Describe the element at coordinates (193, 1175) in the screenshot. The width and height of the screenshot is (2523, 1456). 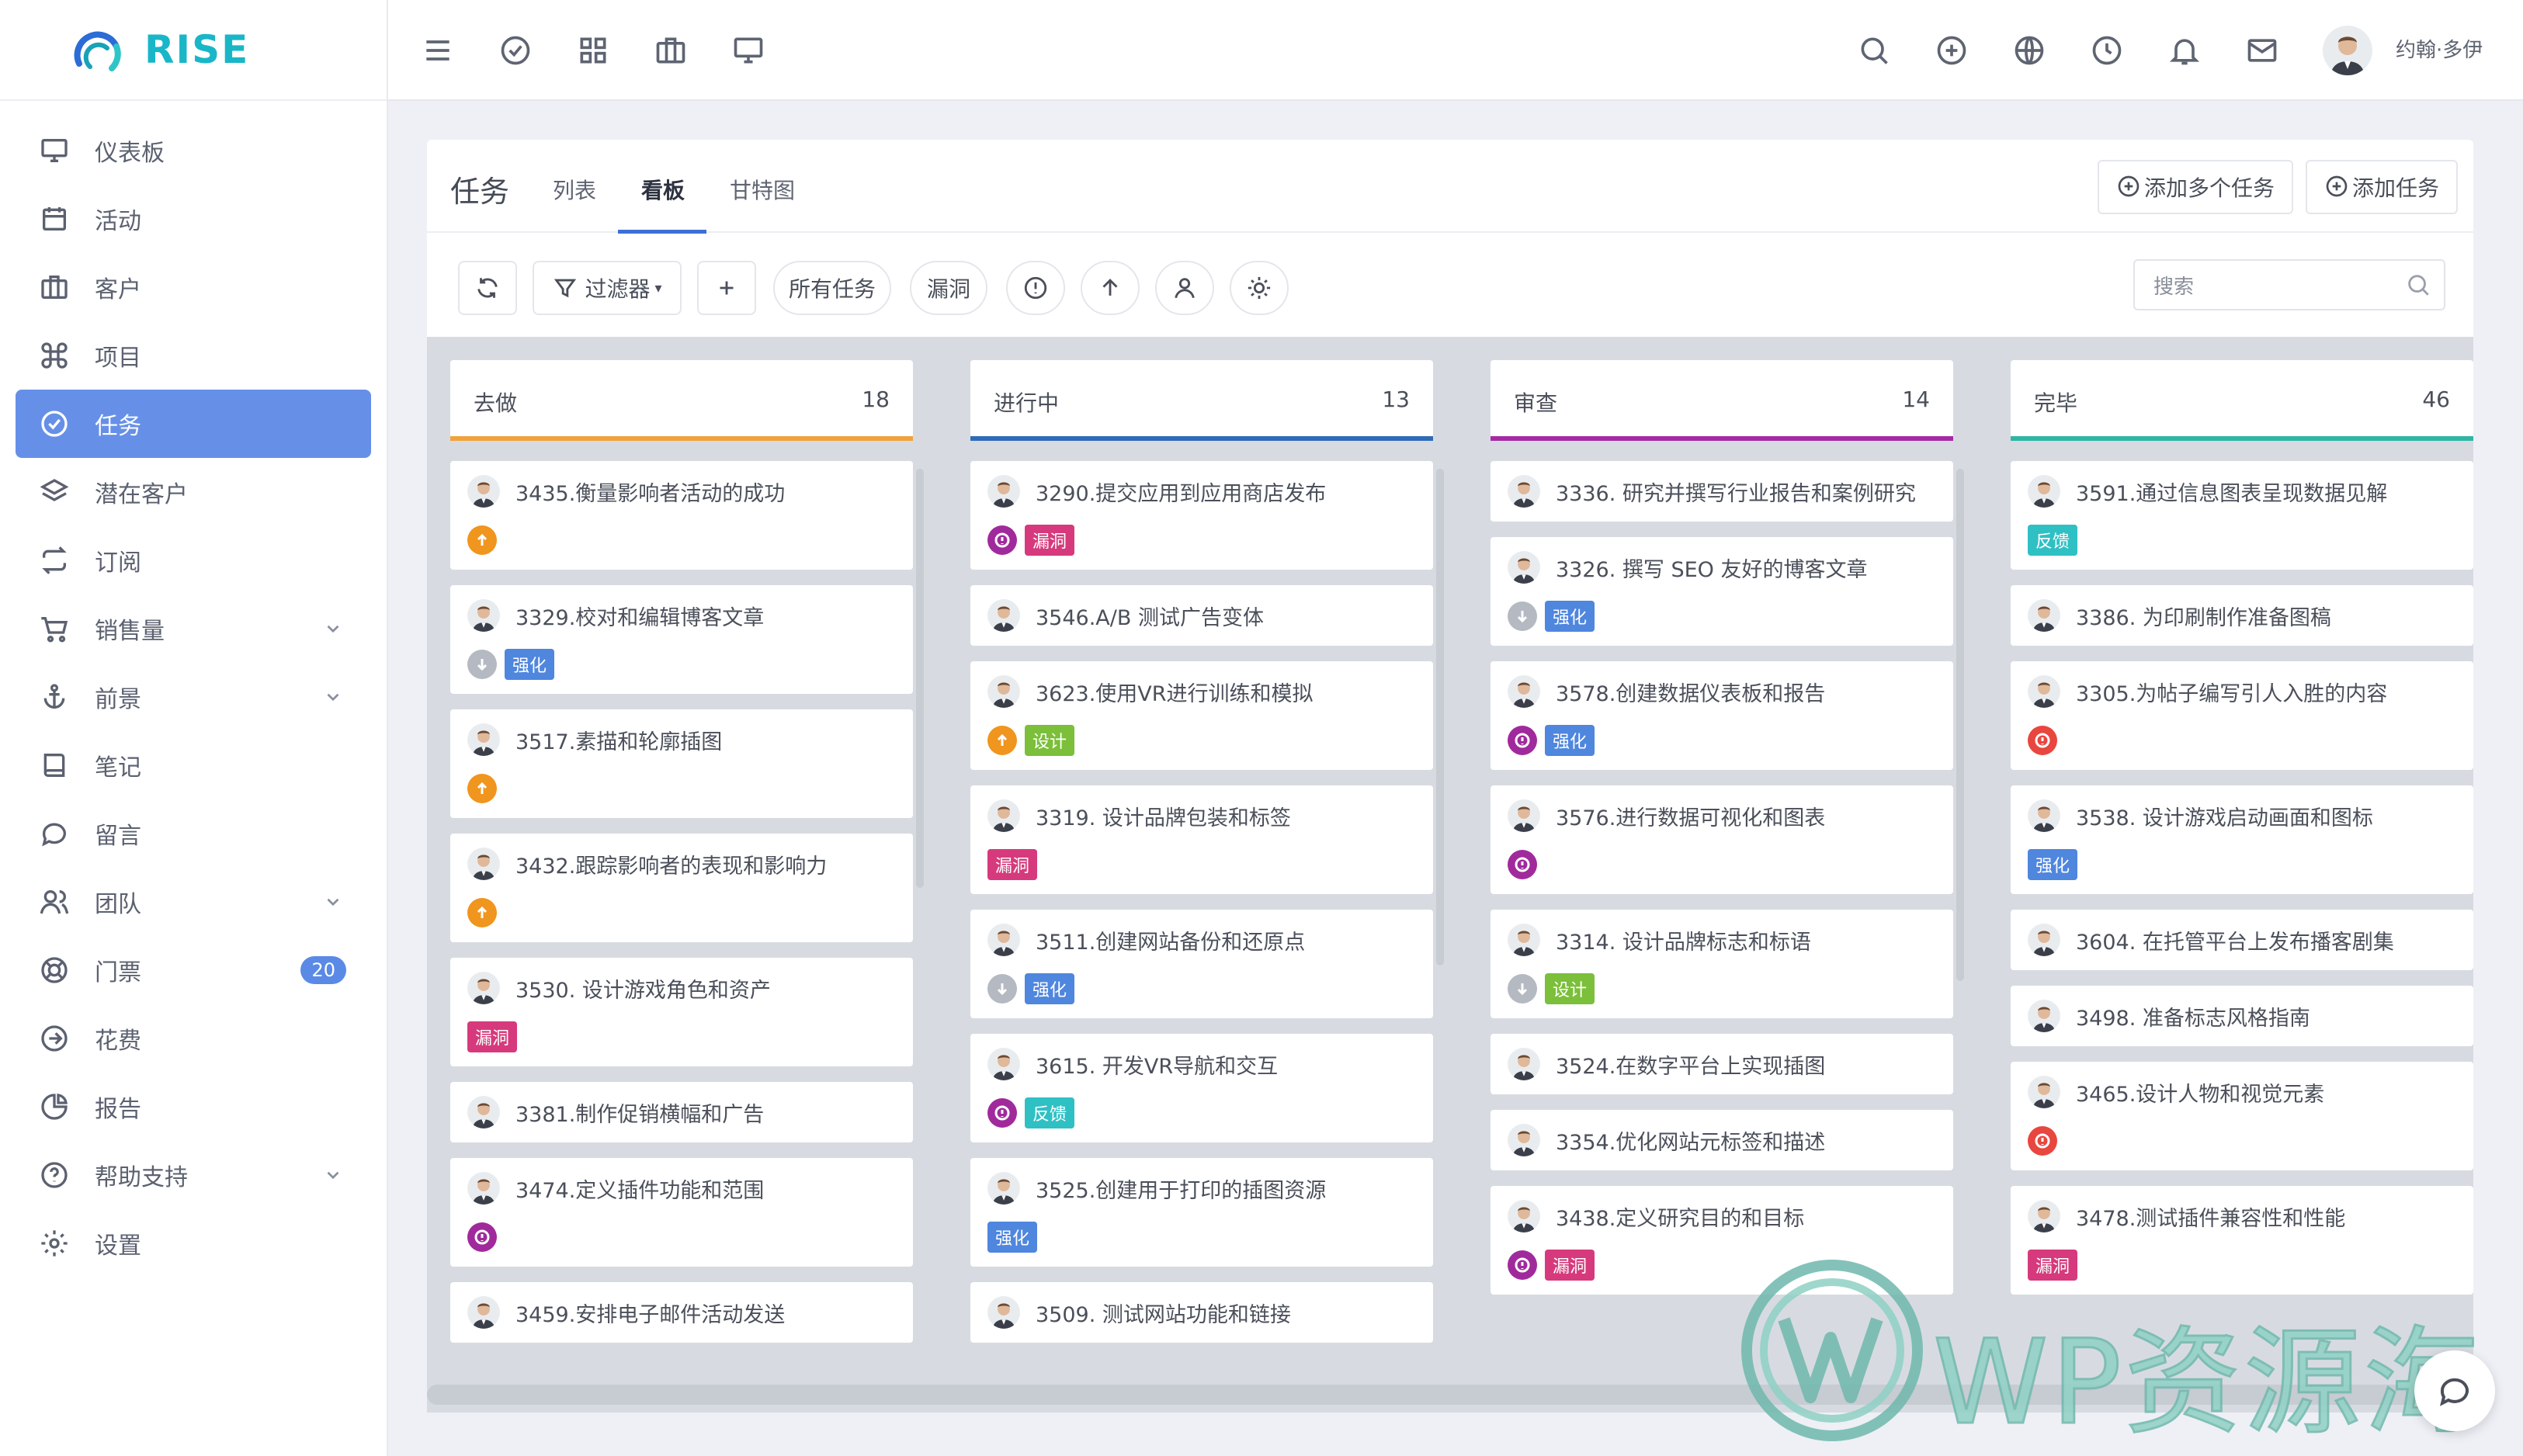
I see `sidebar-item-15: 帮助支持` at that location.